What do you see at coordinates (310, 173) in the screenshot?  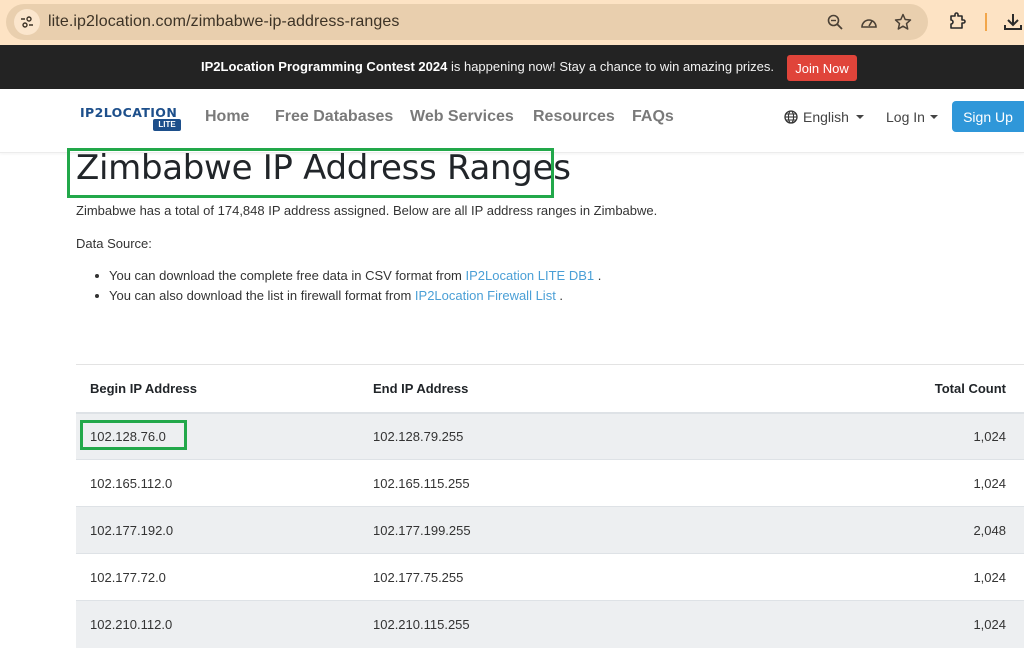 I see `title-highlight-box` at bounding box center [310, 173].